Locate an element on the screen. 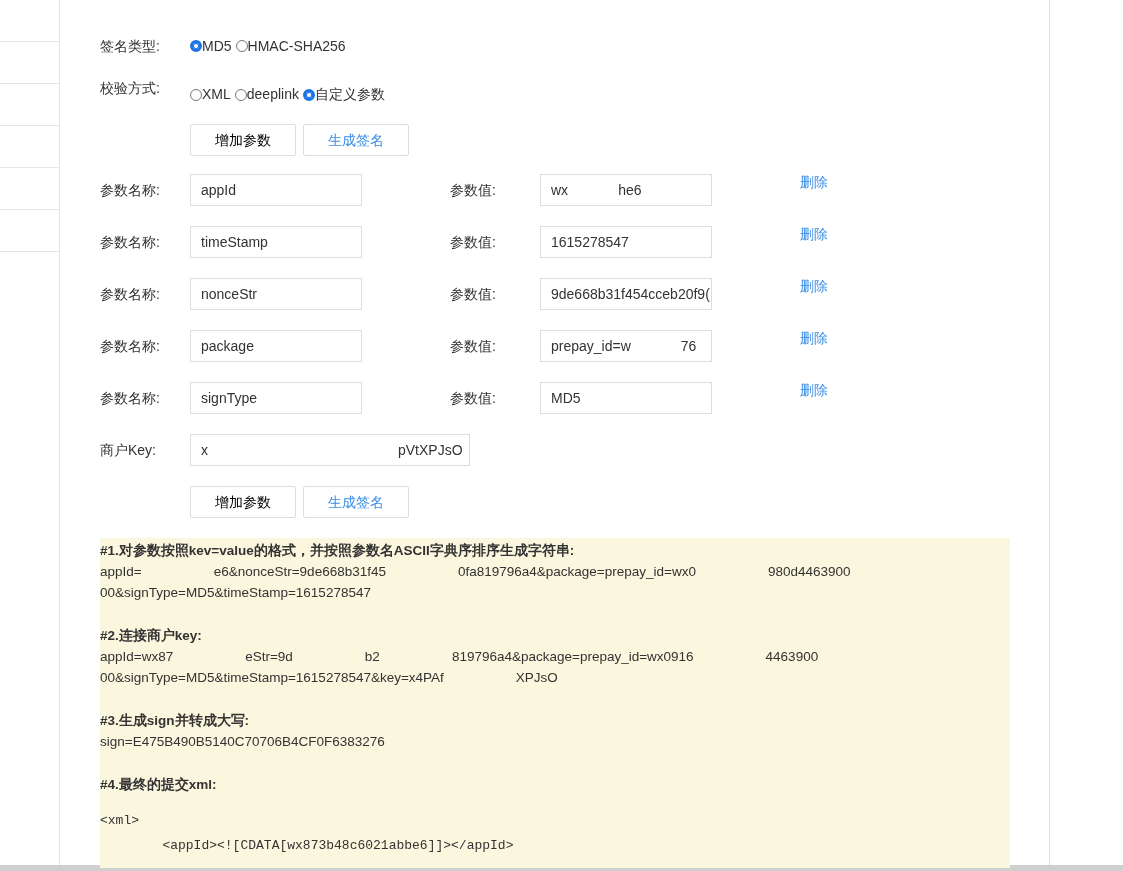 This screenshot has width=1123, height=871. input-field: nonceStr is located at coordinates (276, 294).